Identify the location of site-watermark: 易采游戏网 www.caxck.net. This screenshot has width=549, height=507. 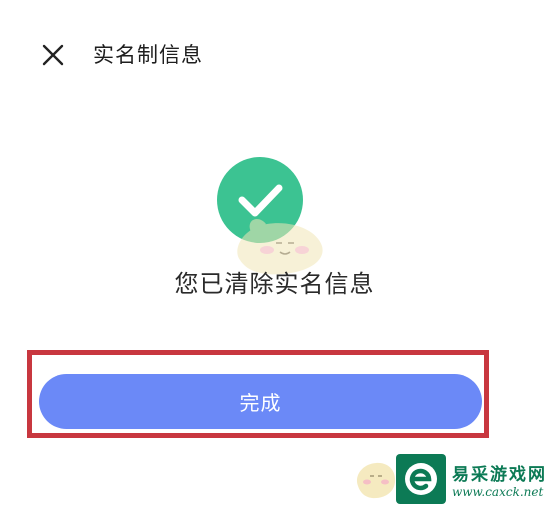
(450, 478).